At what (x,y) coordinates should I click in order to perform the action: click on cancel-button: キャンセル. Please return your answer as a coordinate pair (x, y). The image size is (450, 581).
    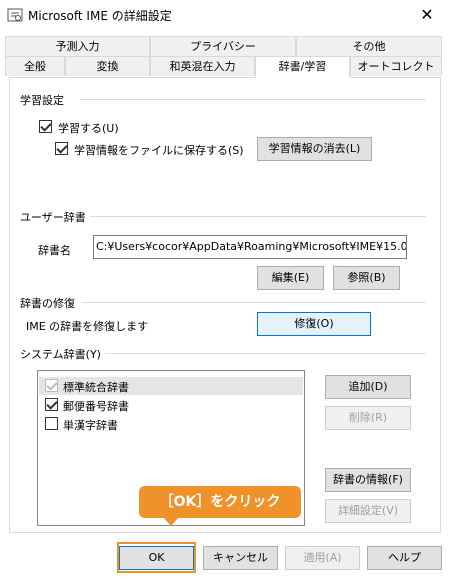
    Looking at the image, I should click on (240, 558).